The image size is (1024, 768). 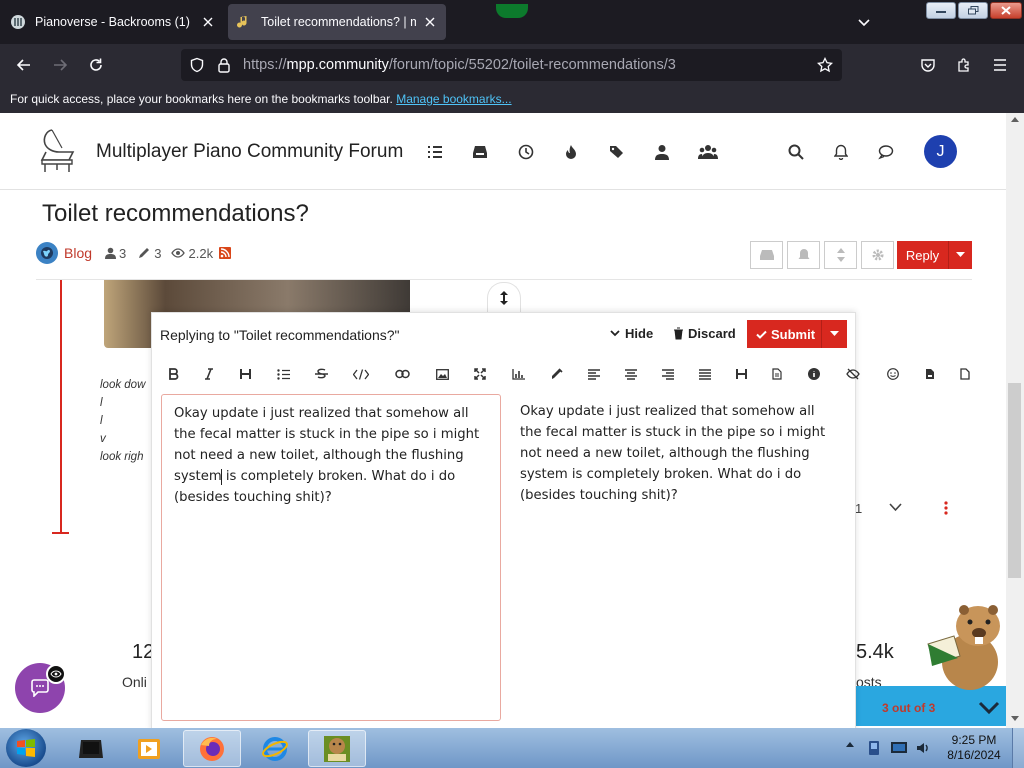 I want to click on reload-button, so click(x=96, y=65).